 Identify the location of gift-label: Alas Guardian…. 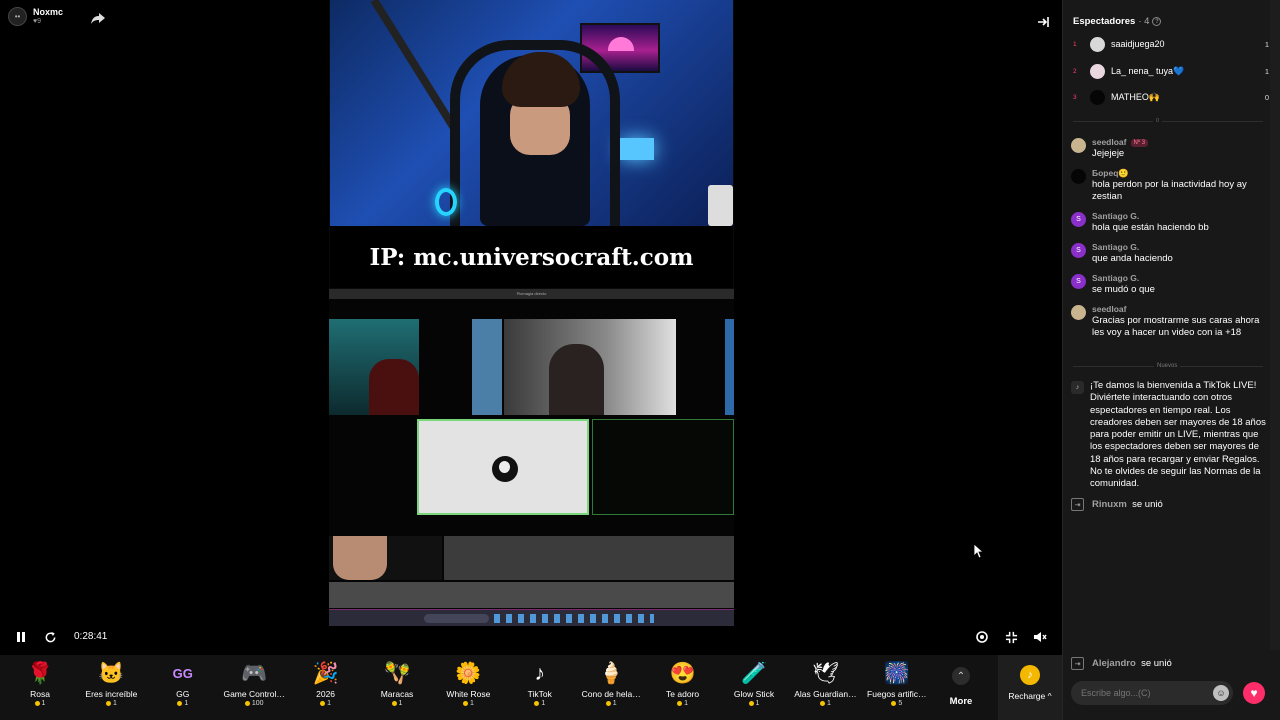
(825, 694).